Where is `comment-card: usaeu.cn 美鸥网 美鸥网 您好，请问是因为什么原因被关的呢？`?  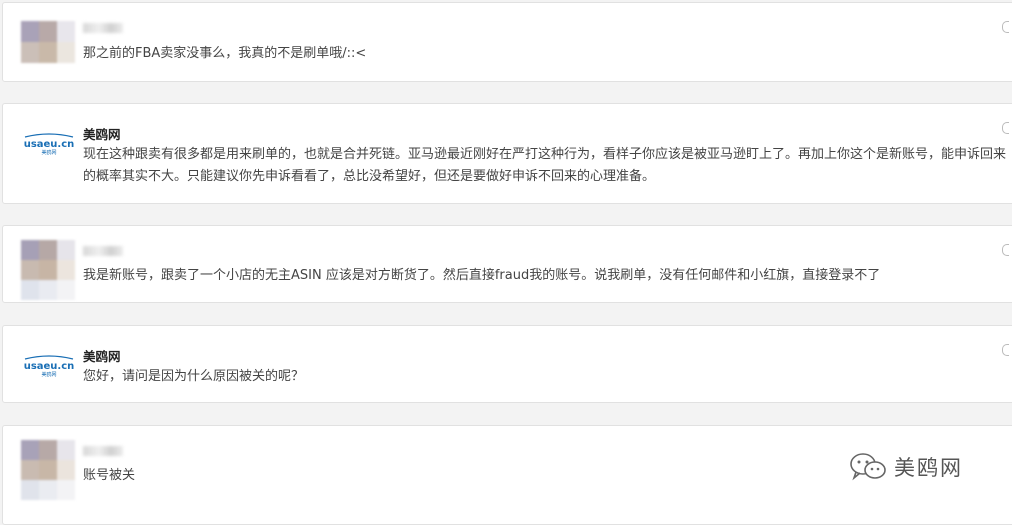 comment-card: usaeu.cn 美鸥网 美鸥网 您好，请问是因为什么原因被关的呢？ is located at coordinates (507, 364).